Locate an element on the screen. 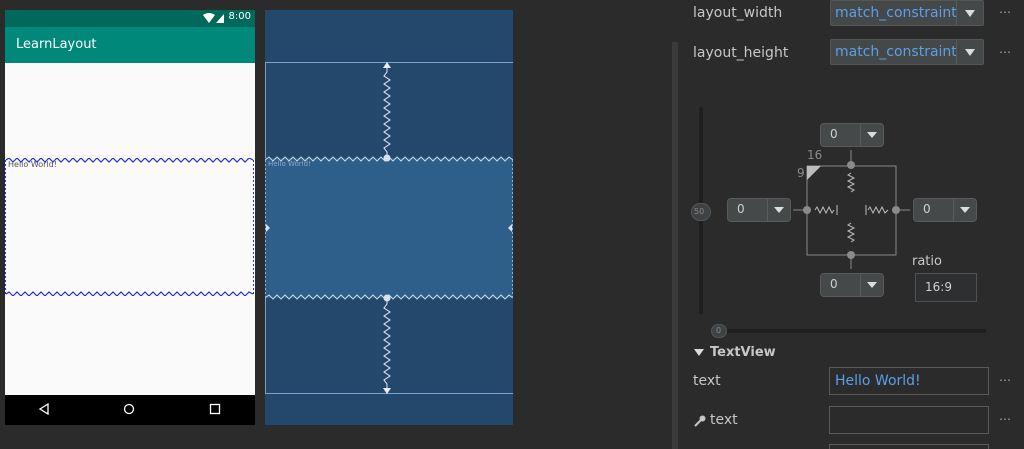 The width and height of the screenshot is (1024, 449). inspector-left-anchor is located at coordinates (807, 210).